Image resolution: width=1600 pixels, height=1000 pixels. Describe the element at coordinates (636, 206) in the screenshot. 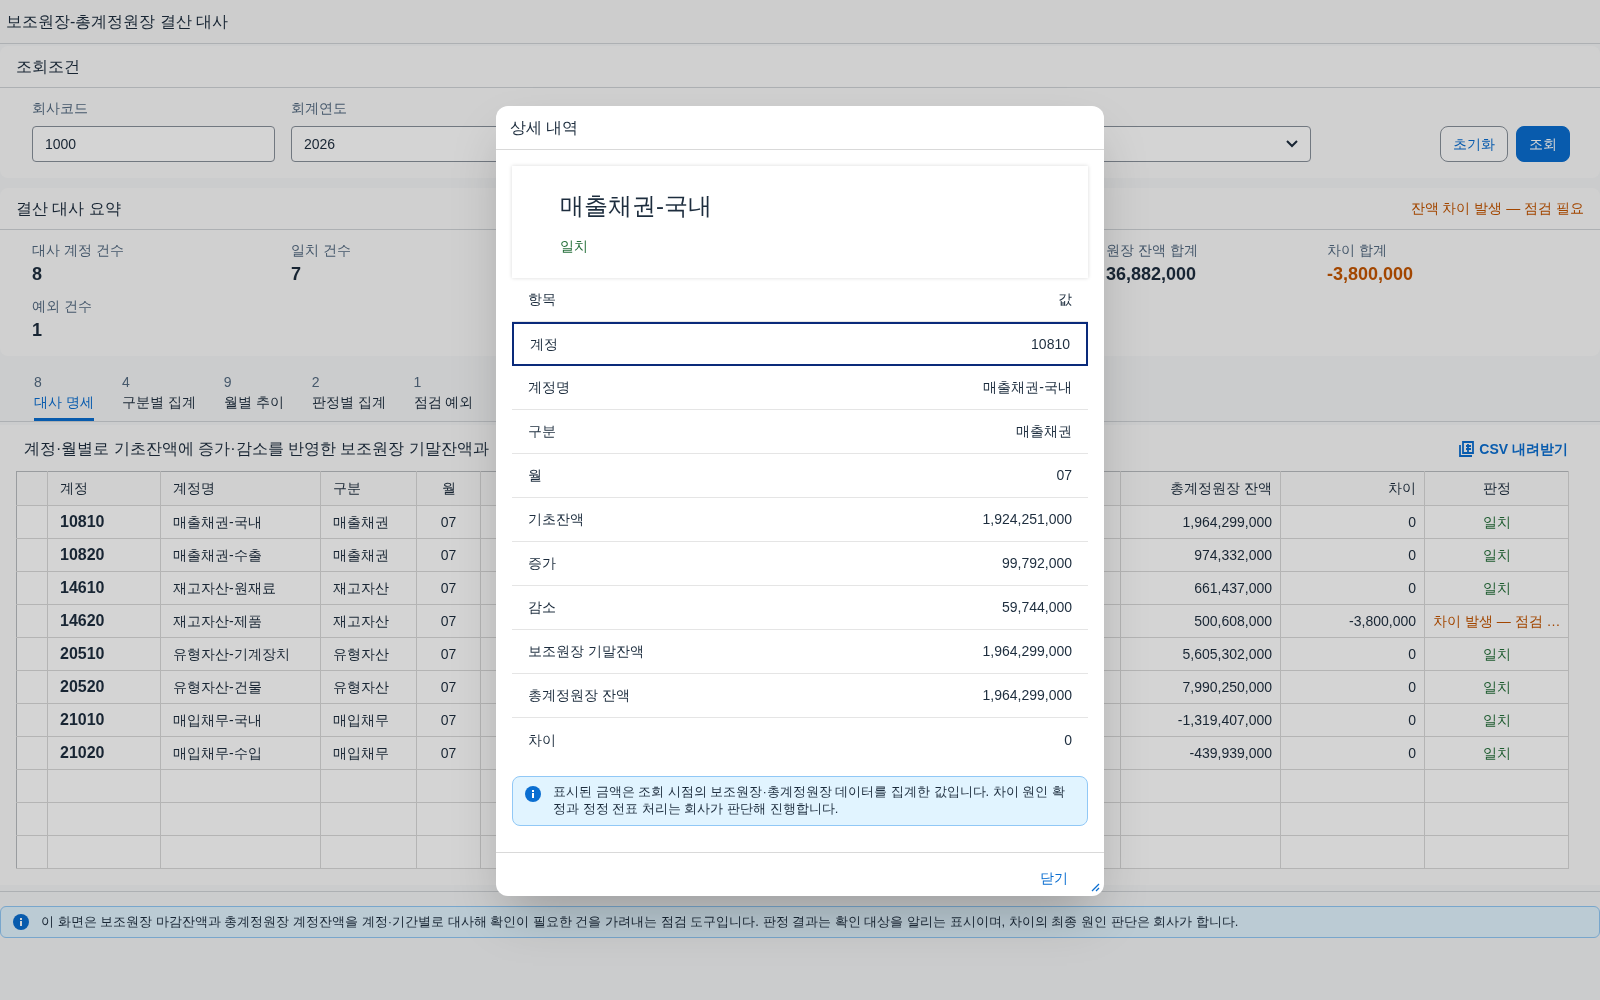

I see `detail-heading: 매출채권-국내` at that location.